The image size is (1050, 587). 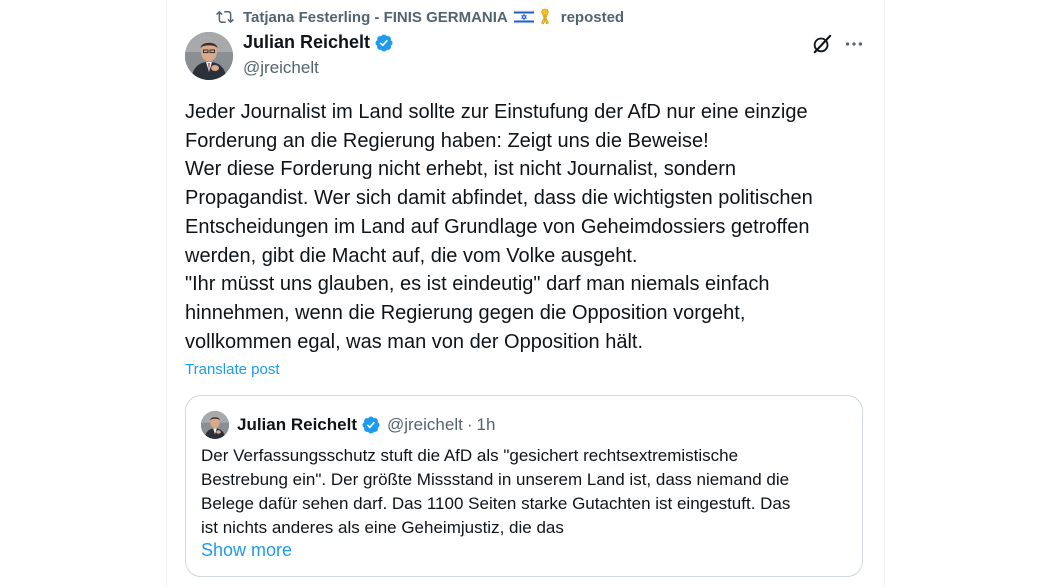 What do you see at coordinates (166, 293) in the screenshot?
I see `column-border-left` at bounding box center [166, 293].